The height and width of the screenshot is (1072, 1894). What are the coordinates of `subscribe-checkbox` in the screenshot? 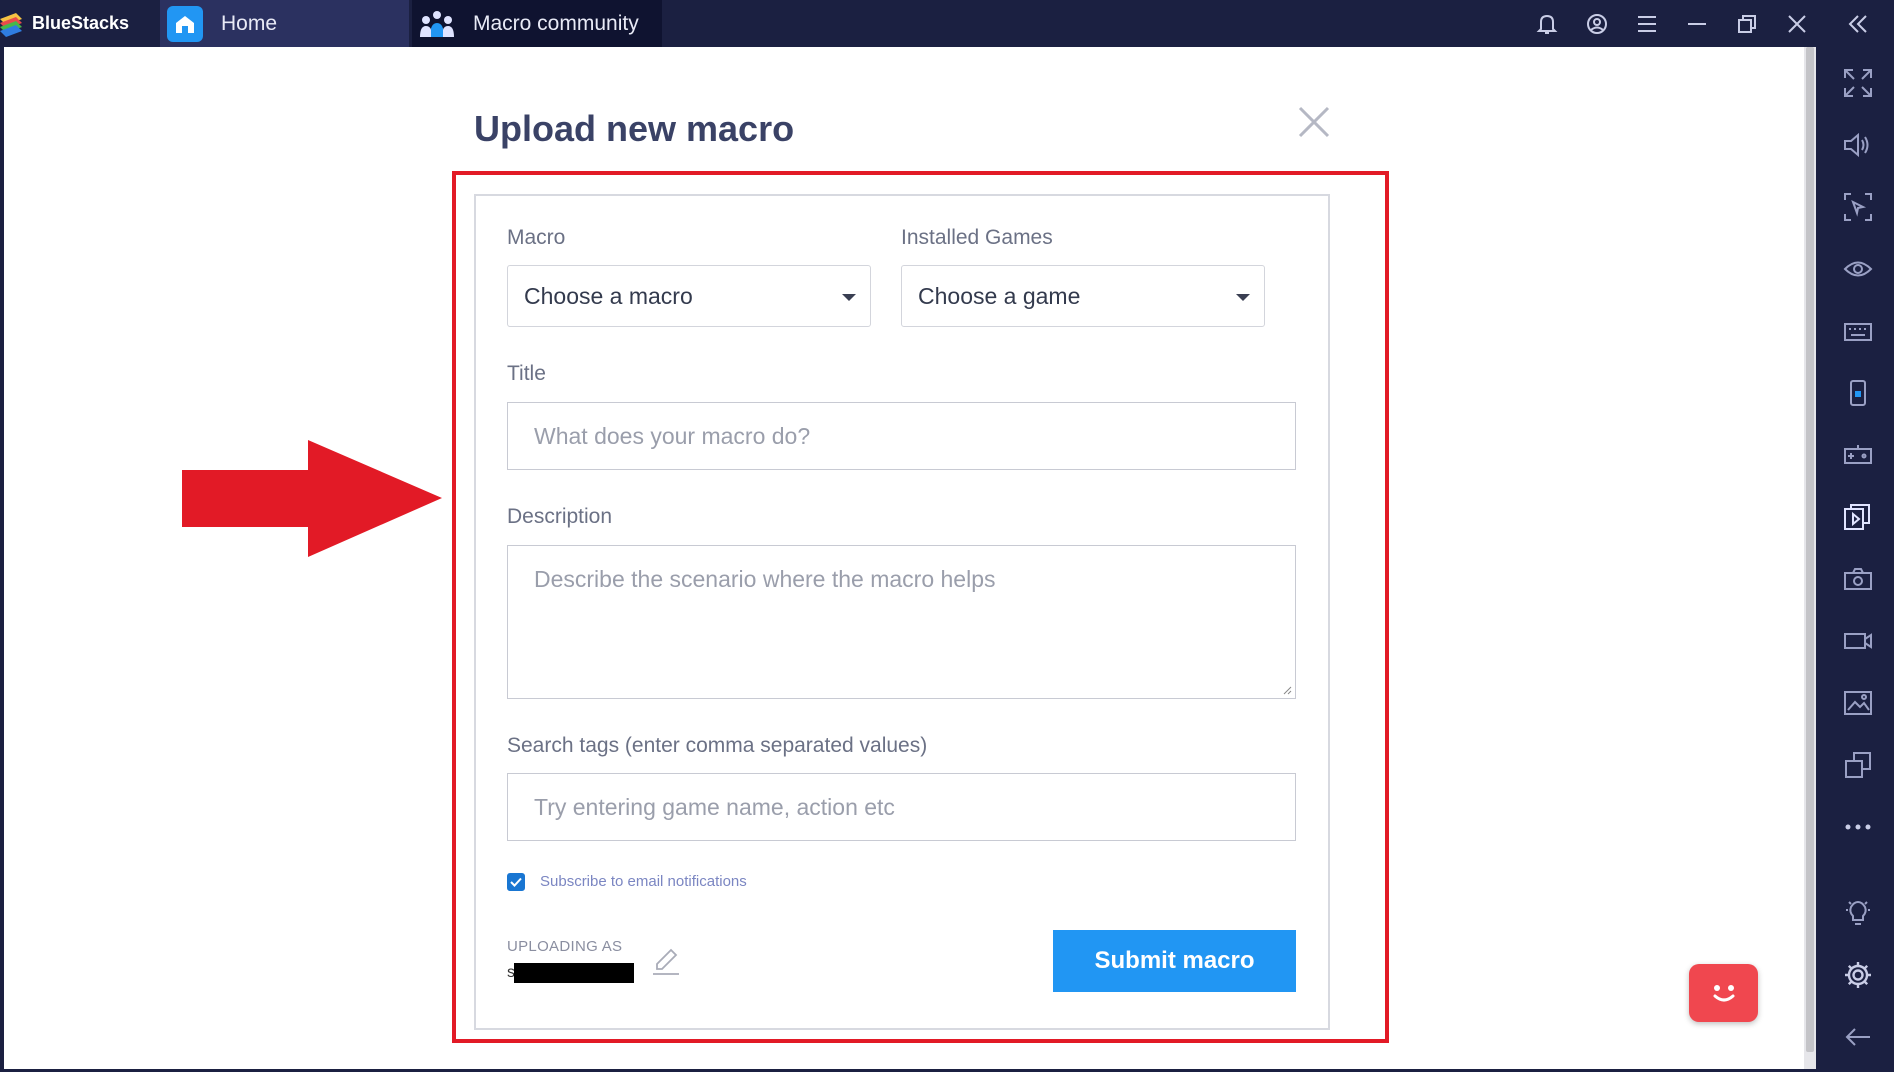 It's located at (516, 882).